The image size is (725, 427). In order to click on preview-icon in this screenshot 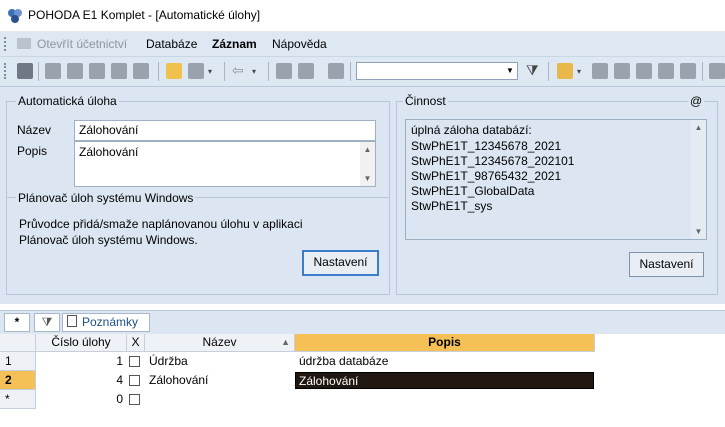, I will do `click(97, 71)`.